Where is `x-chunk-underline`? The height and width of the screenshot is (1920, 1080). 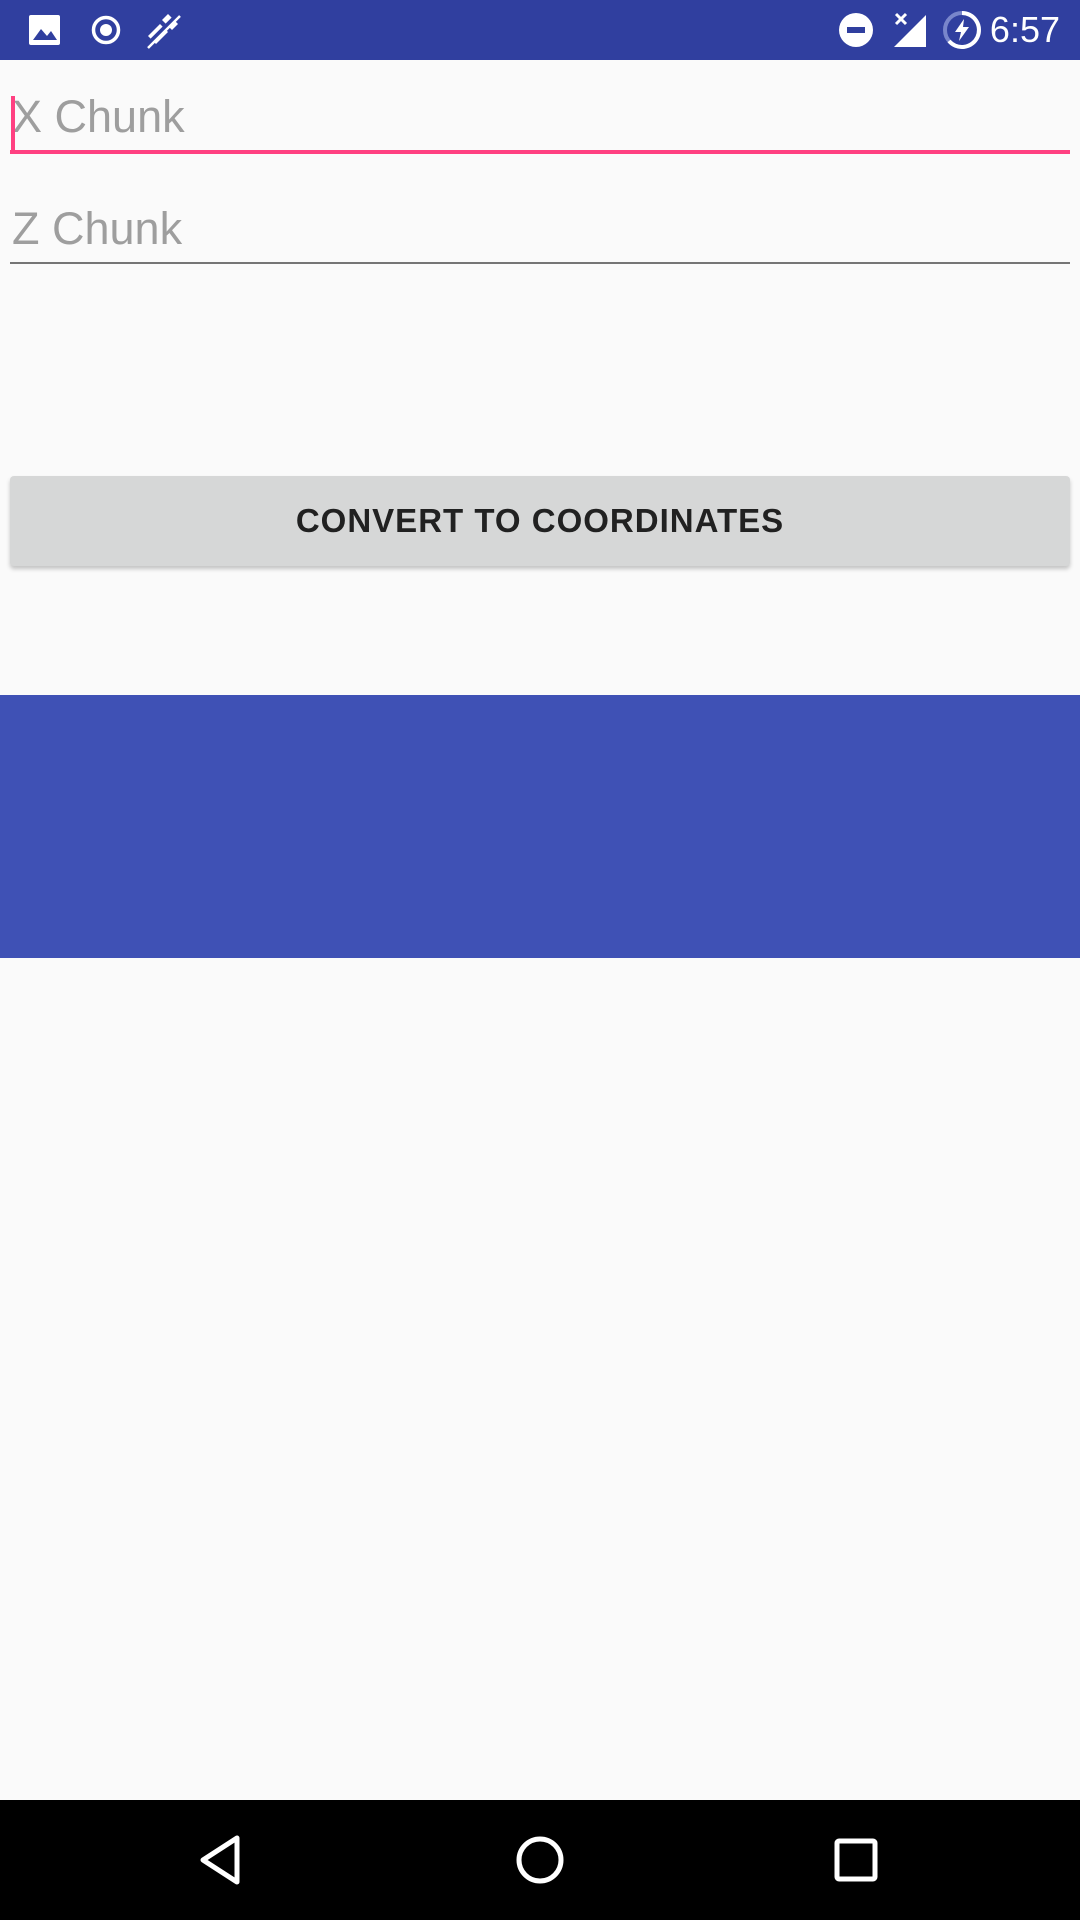 x-chunk-underline is located at coordinates (540, 152).